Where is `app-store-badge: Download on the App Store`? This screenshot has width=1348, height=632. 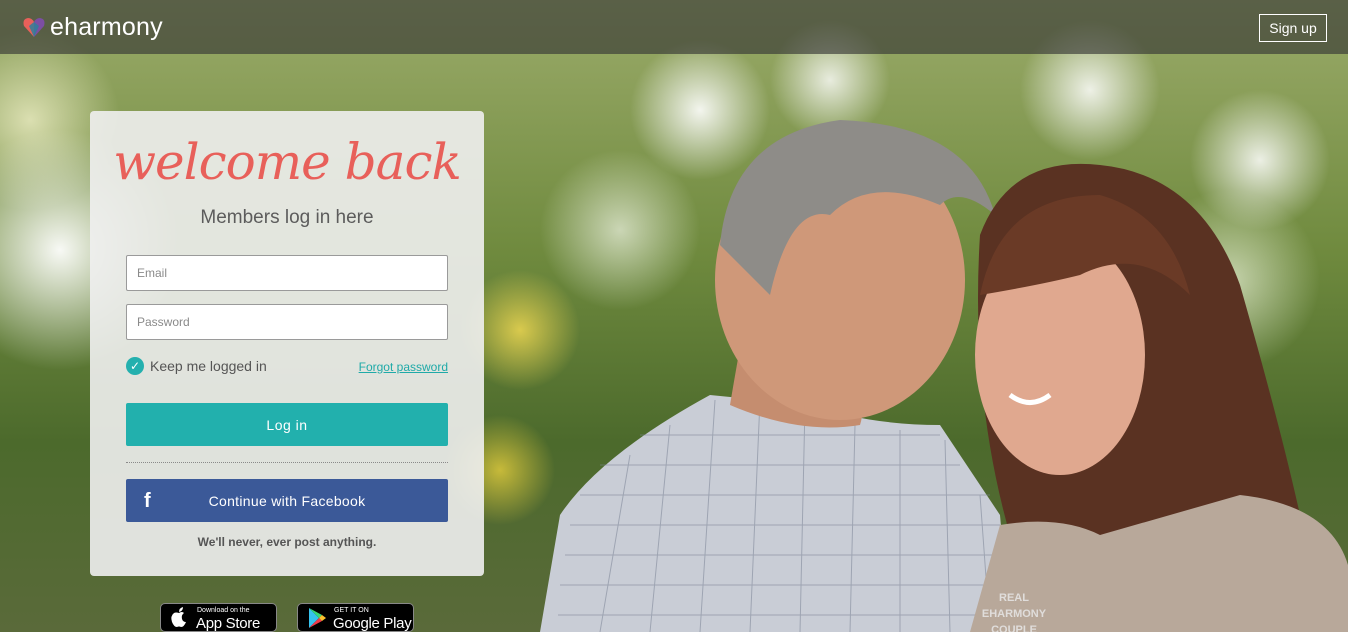
app-store-badge: Download on the App Store is located at coordinates (218, 617).